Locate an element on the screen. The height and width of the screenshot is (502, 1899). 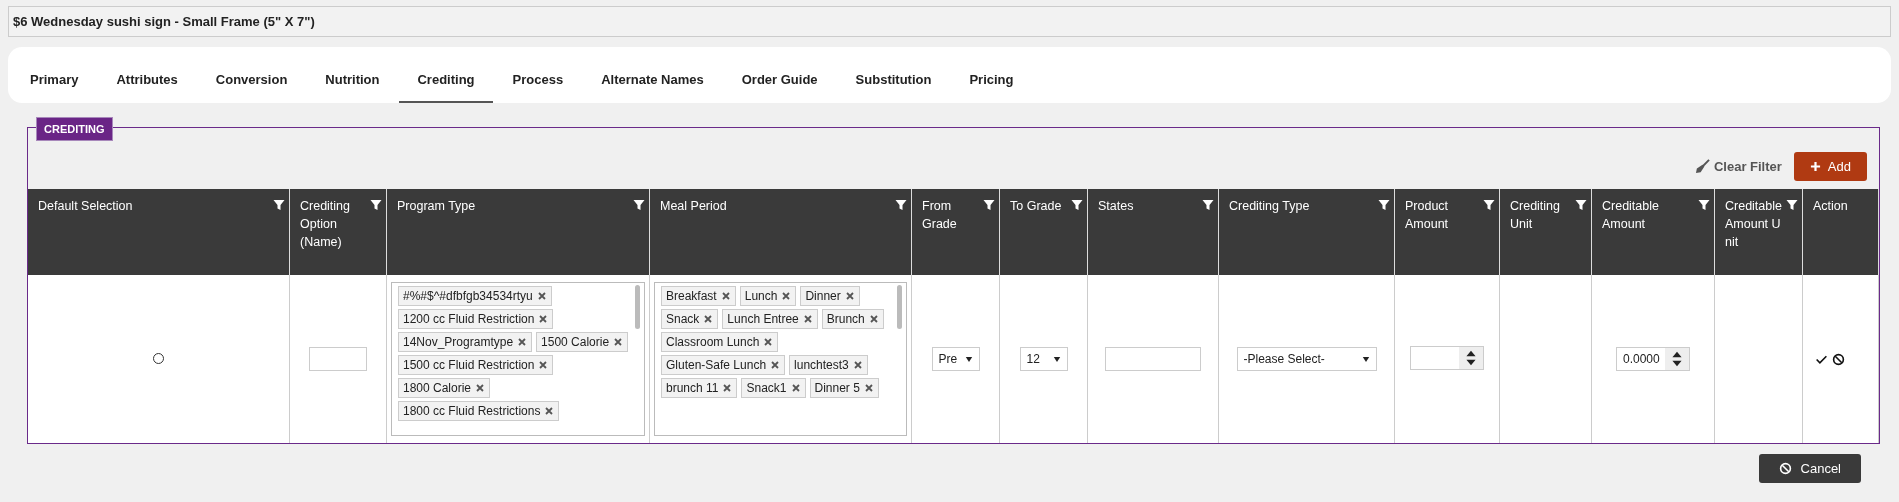
product-amount-spinner is located at coordinates (1447, 358).